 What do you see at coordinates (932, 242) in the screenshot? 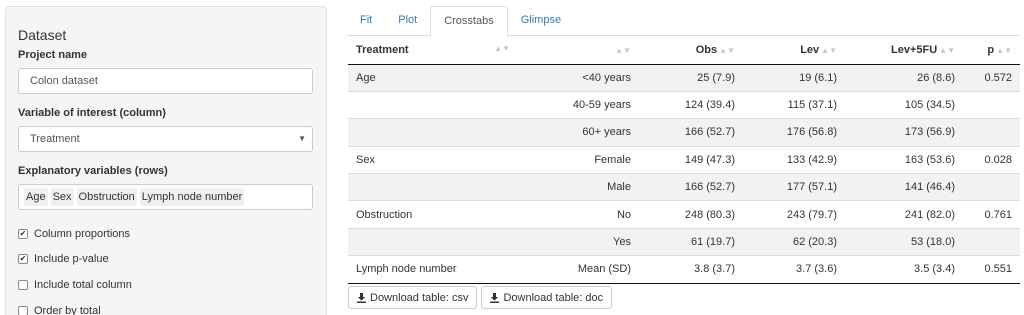
I see `table-cell: 53 (18.0)` at bounding box center [932, 242].